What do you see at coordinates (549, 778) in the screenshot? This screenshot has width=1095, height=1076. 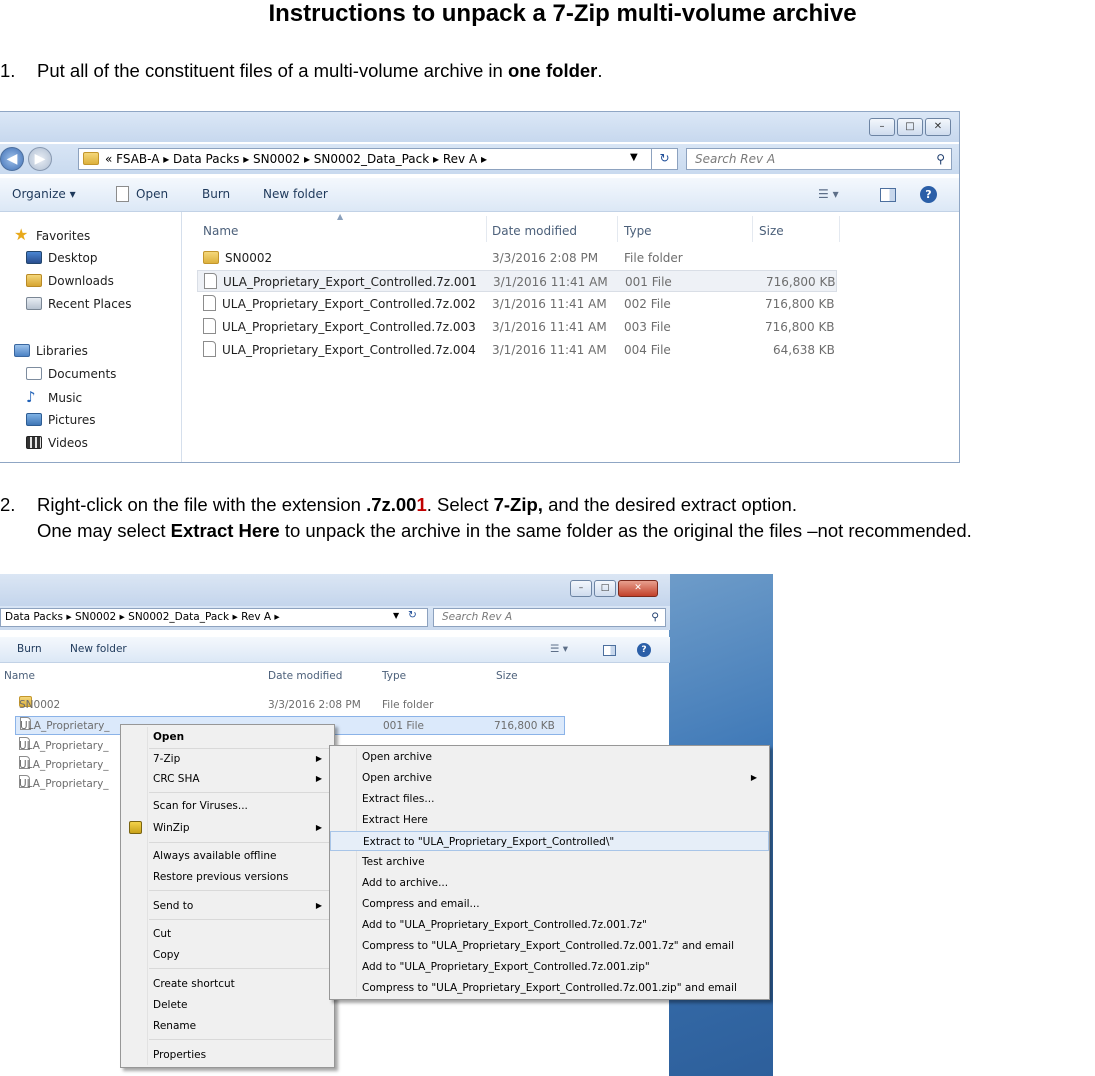 I see `menu-item-open-archive-submenu: Open archive ▶` at bounding box center [549, 778].